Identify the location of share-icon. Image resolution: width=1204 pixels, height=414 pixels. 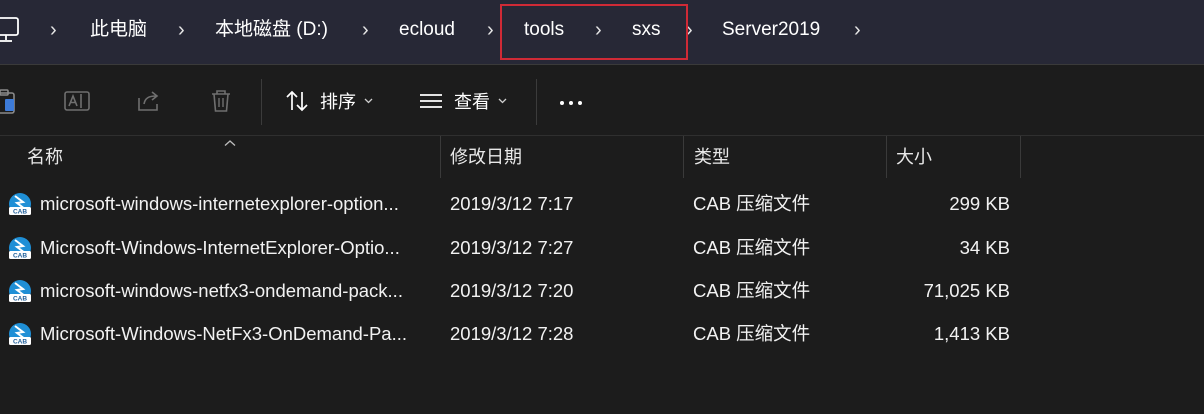
(148, 101).